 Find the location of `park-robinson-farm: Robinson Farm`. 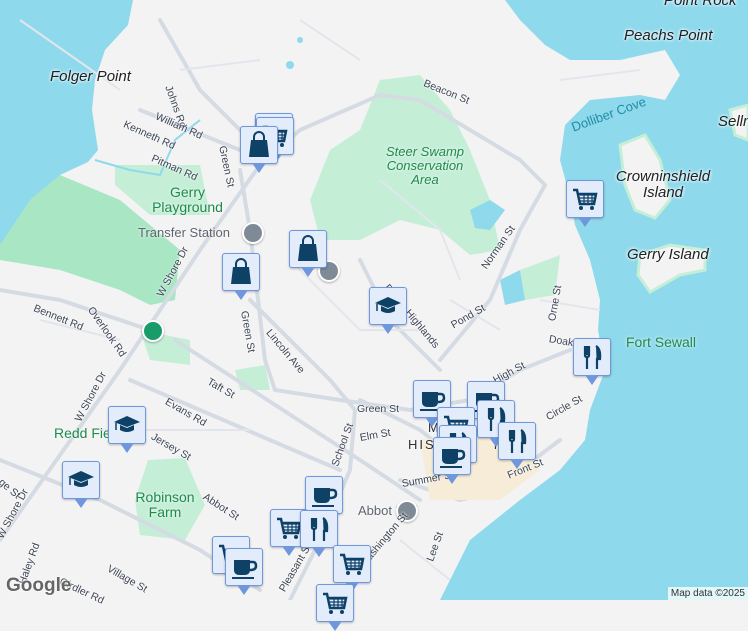

park-robinson-farm: Robinson Farm is located at coordinates (165, 504).